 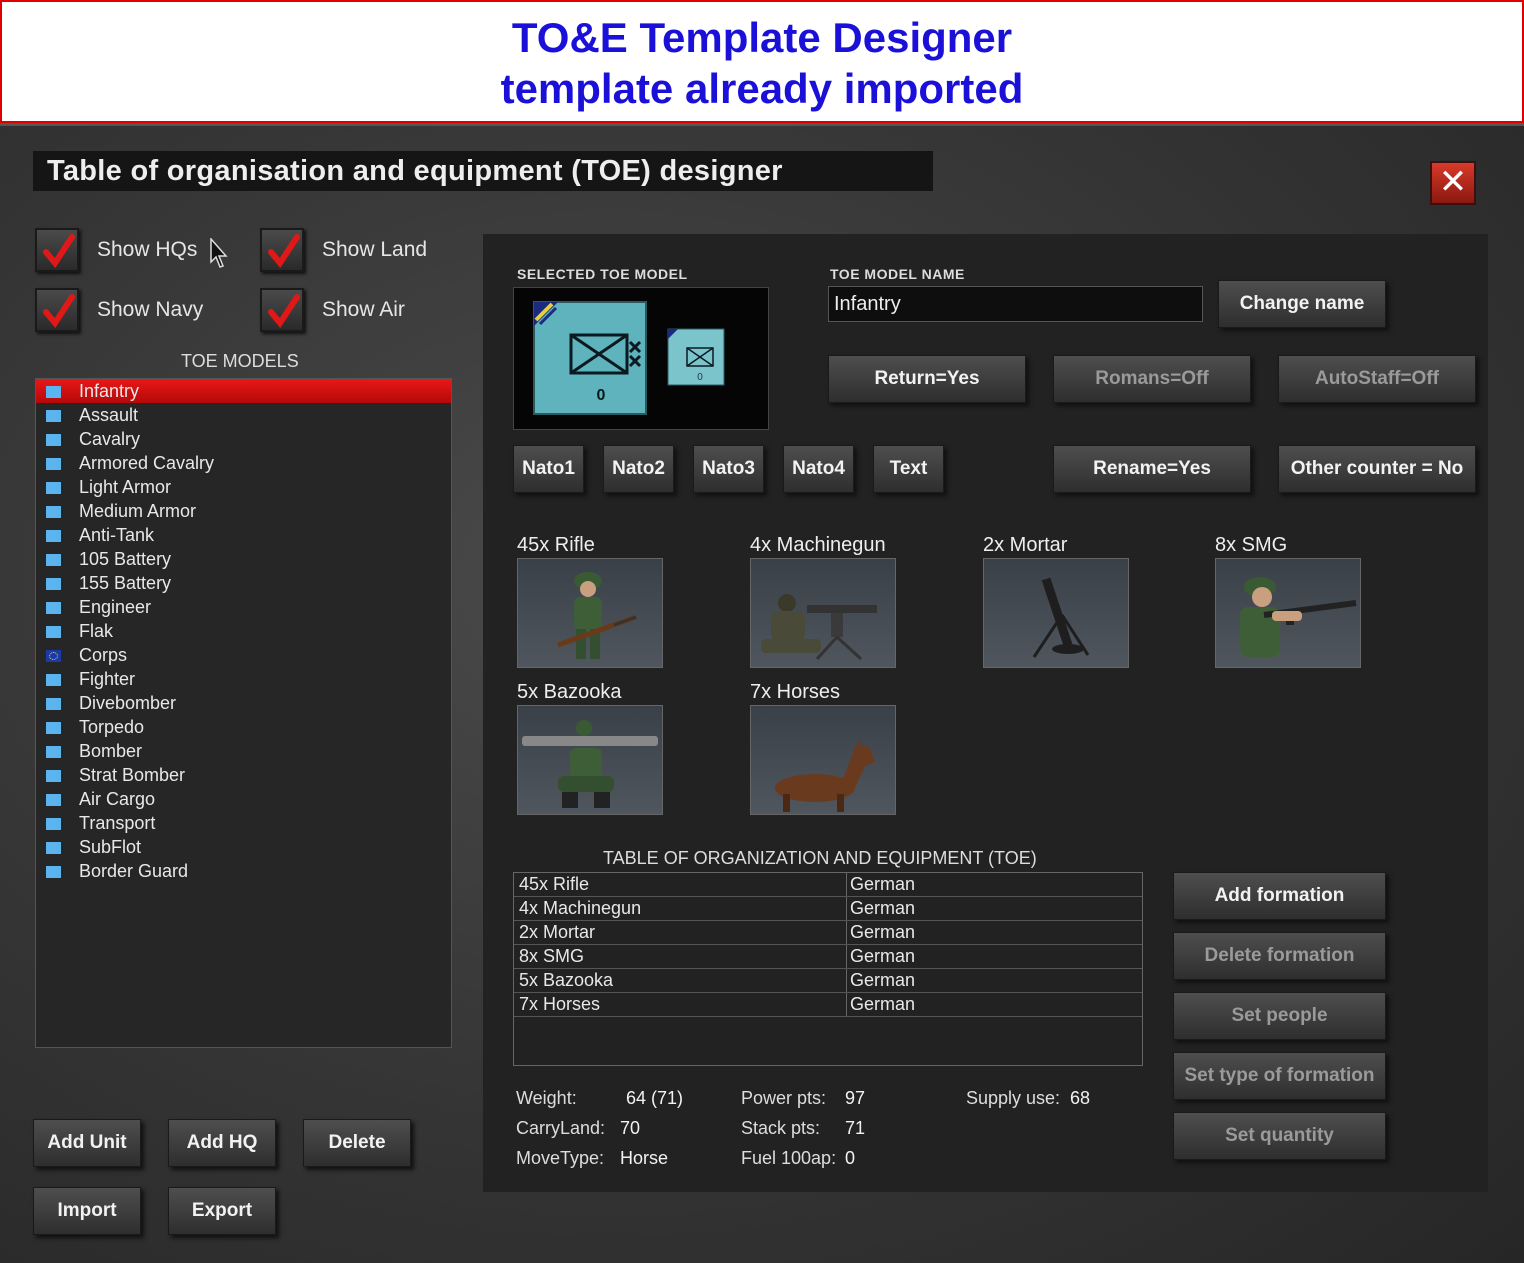 What do you see at coordinates (243, 703) in the screenshot?
I see `list-item: Divebomber` at bounding box center [243, 703].